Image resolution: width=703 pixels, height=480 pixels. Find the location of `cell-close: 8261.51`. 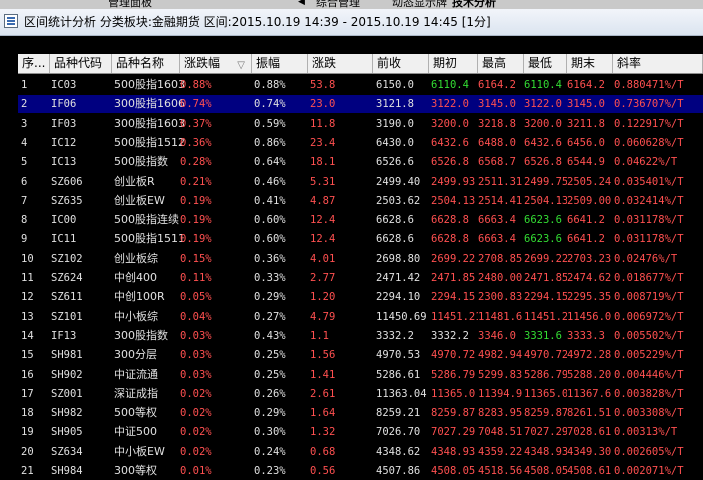

cell-close: 8261.51 is located at coordinates (589, 413).